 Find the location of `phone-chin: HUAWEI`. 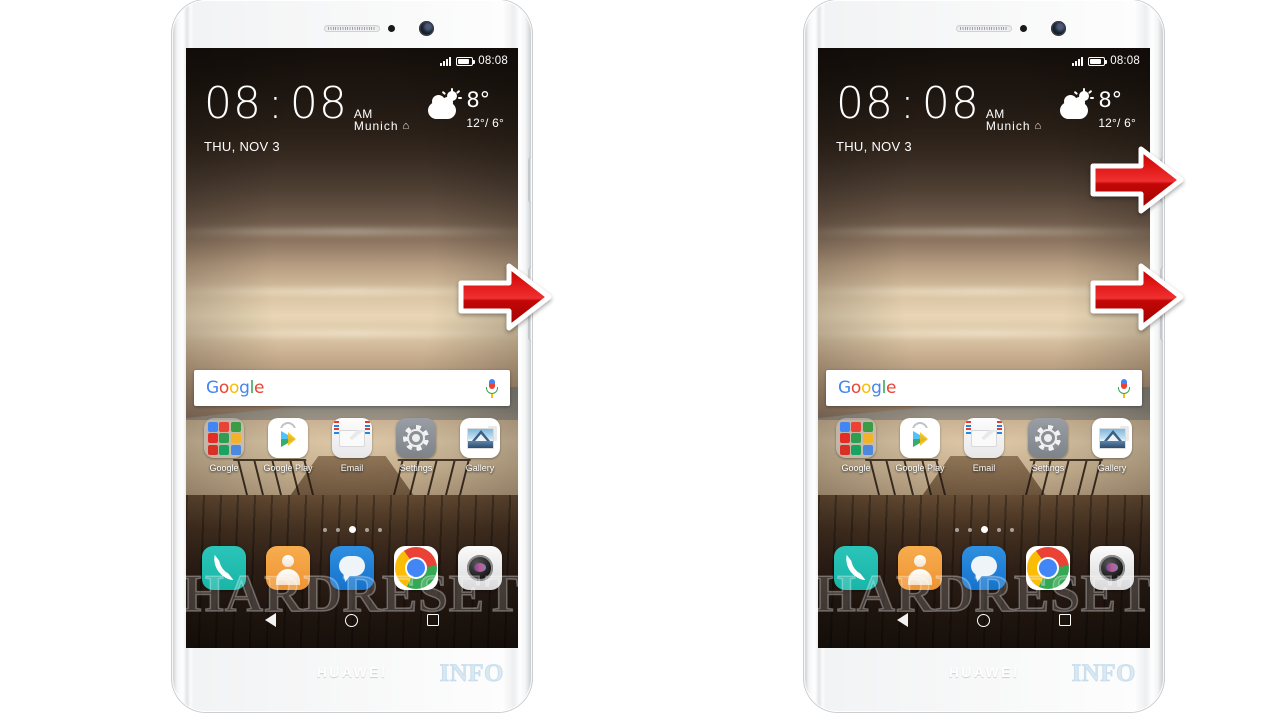

phone-chin: HUAWEI is located at coordinates (984, 680).